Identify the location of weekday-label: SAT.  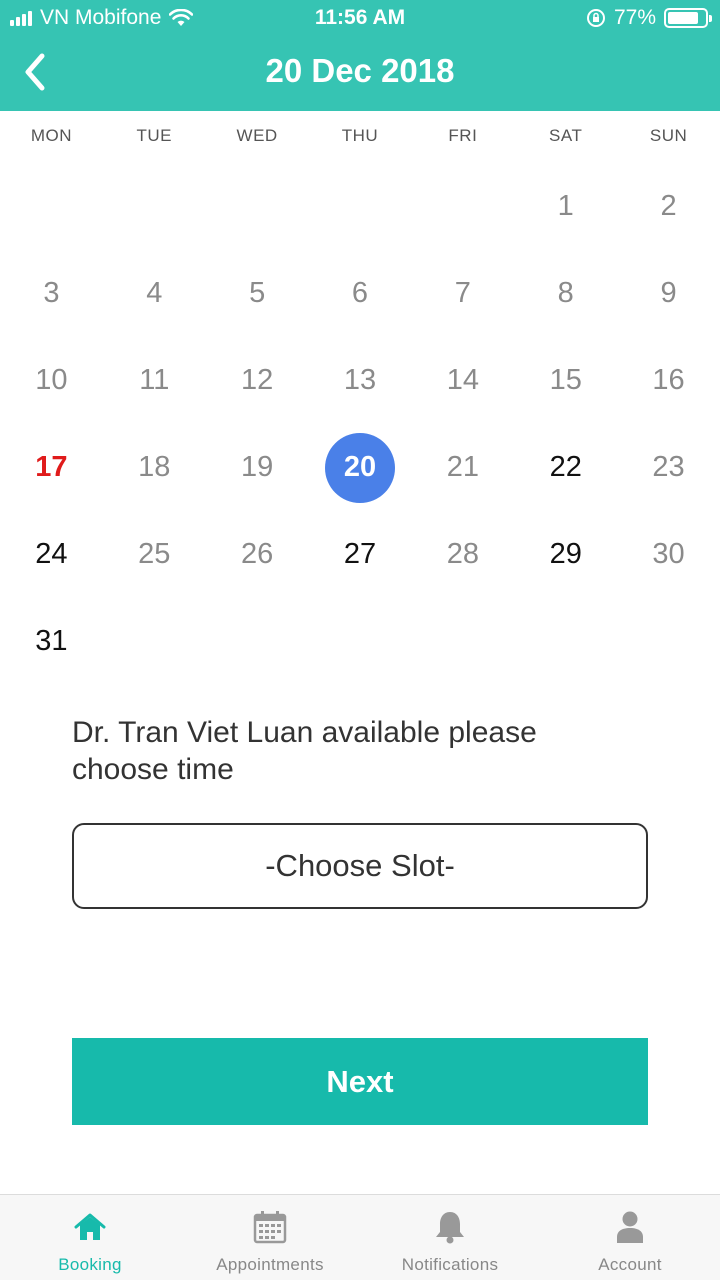
(566, 135).